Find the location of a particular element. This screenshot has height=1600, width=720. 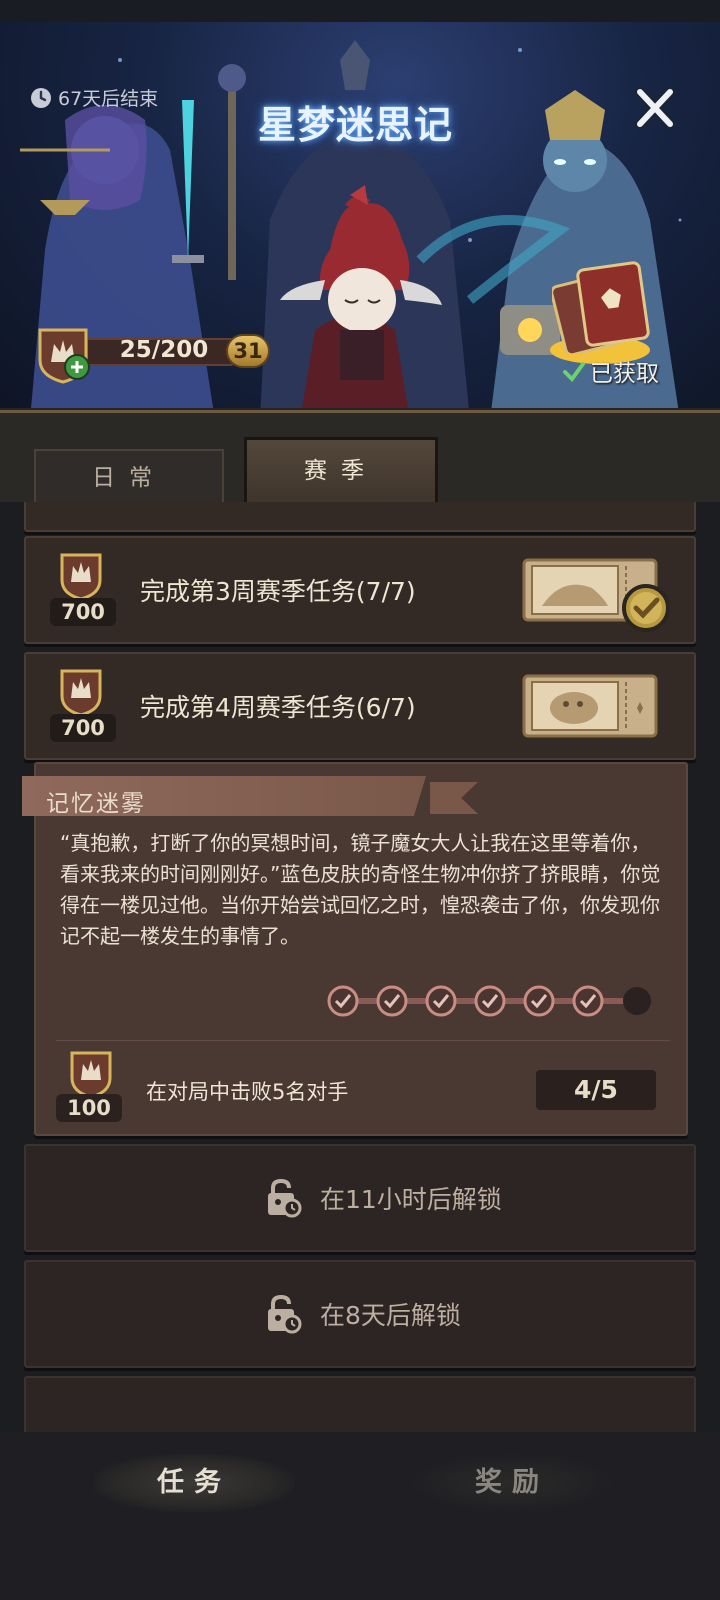

bottom-nav: 任务 奖励 is located at coordinates (360, 1516).